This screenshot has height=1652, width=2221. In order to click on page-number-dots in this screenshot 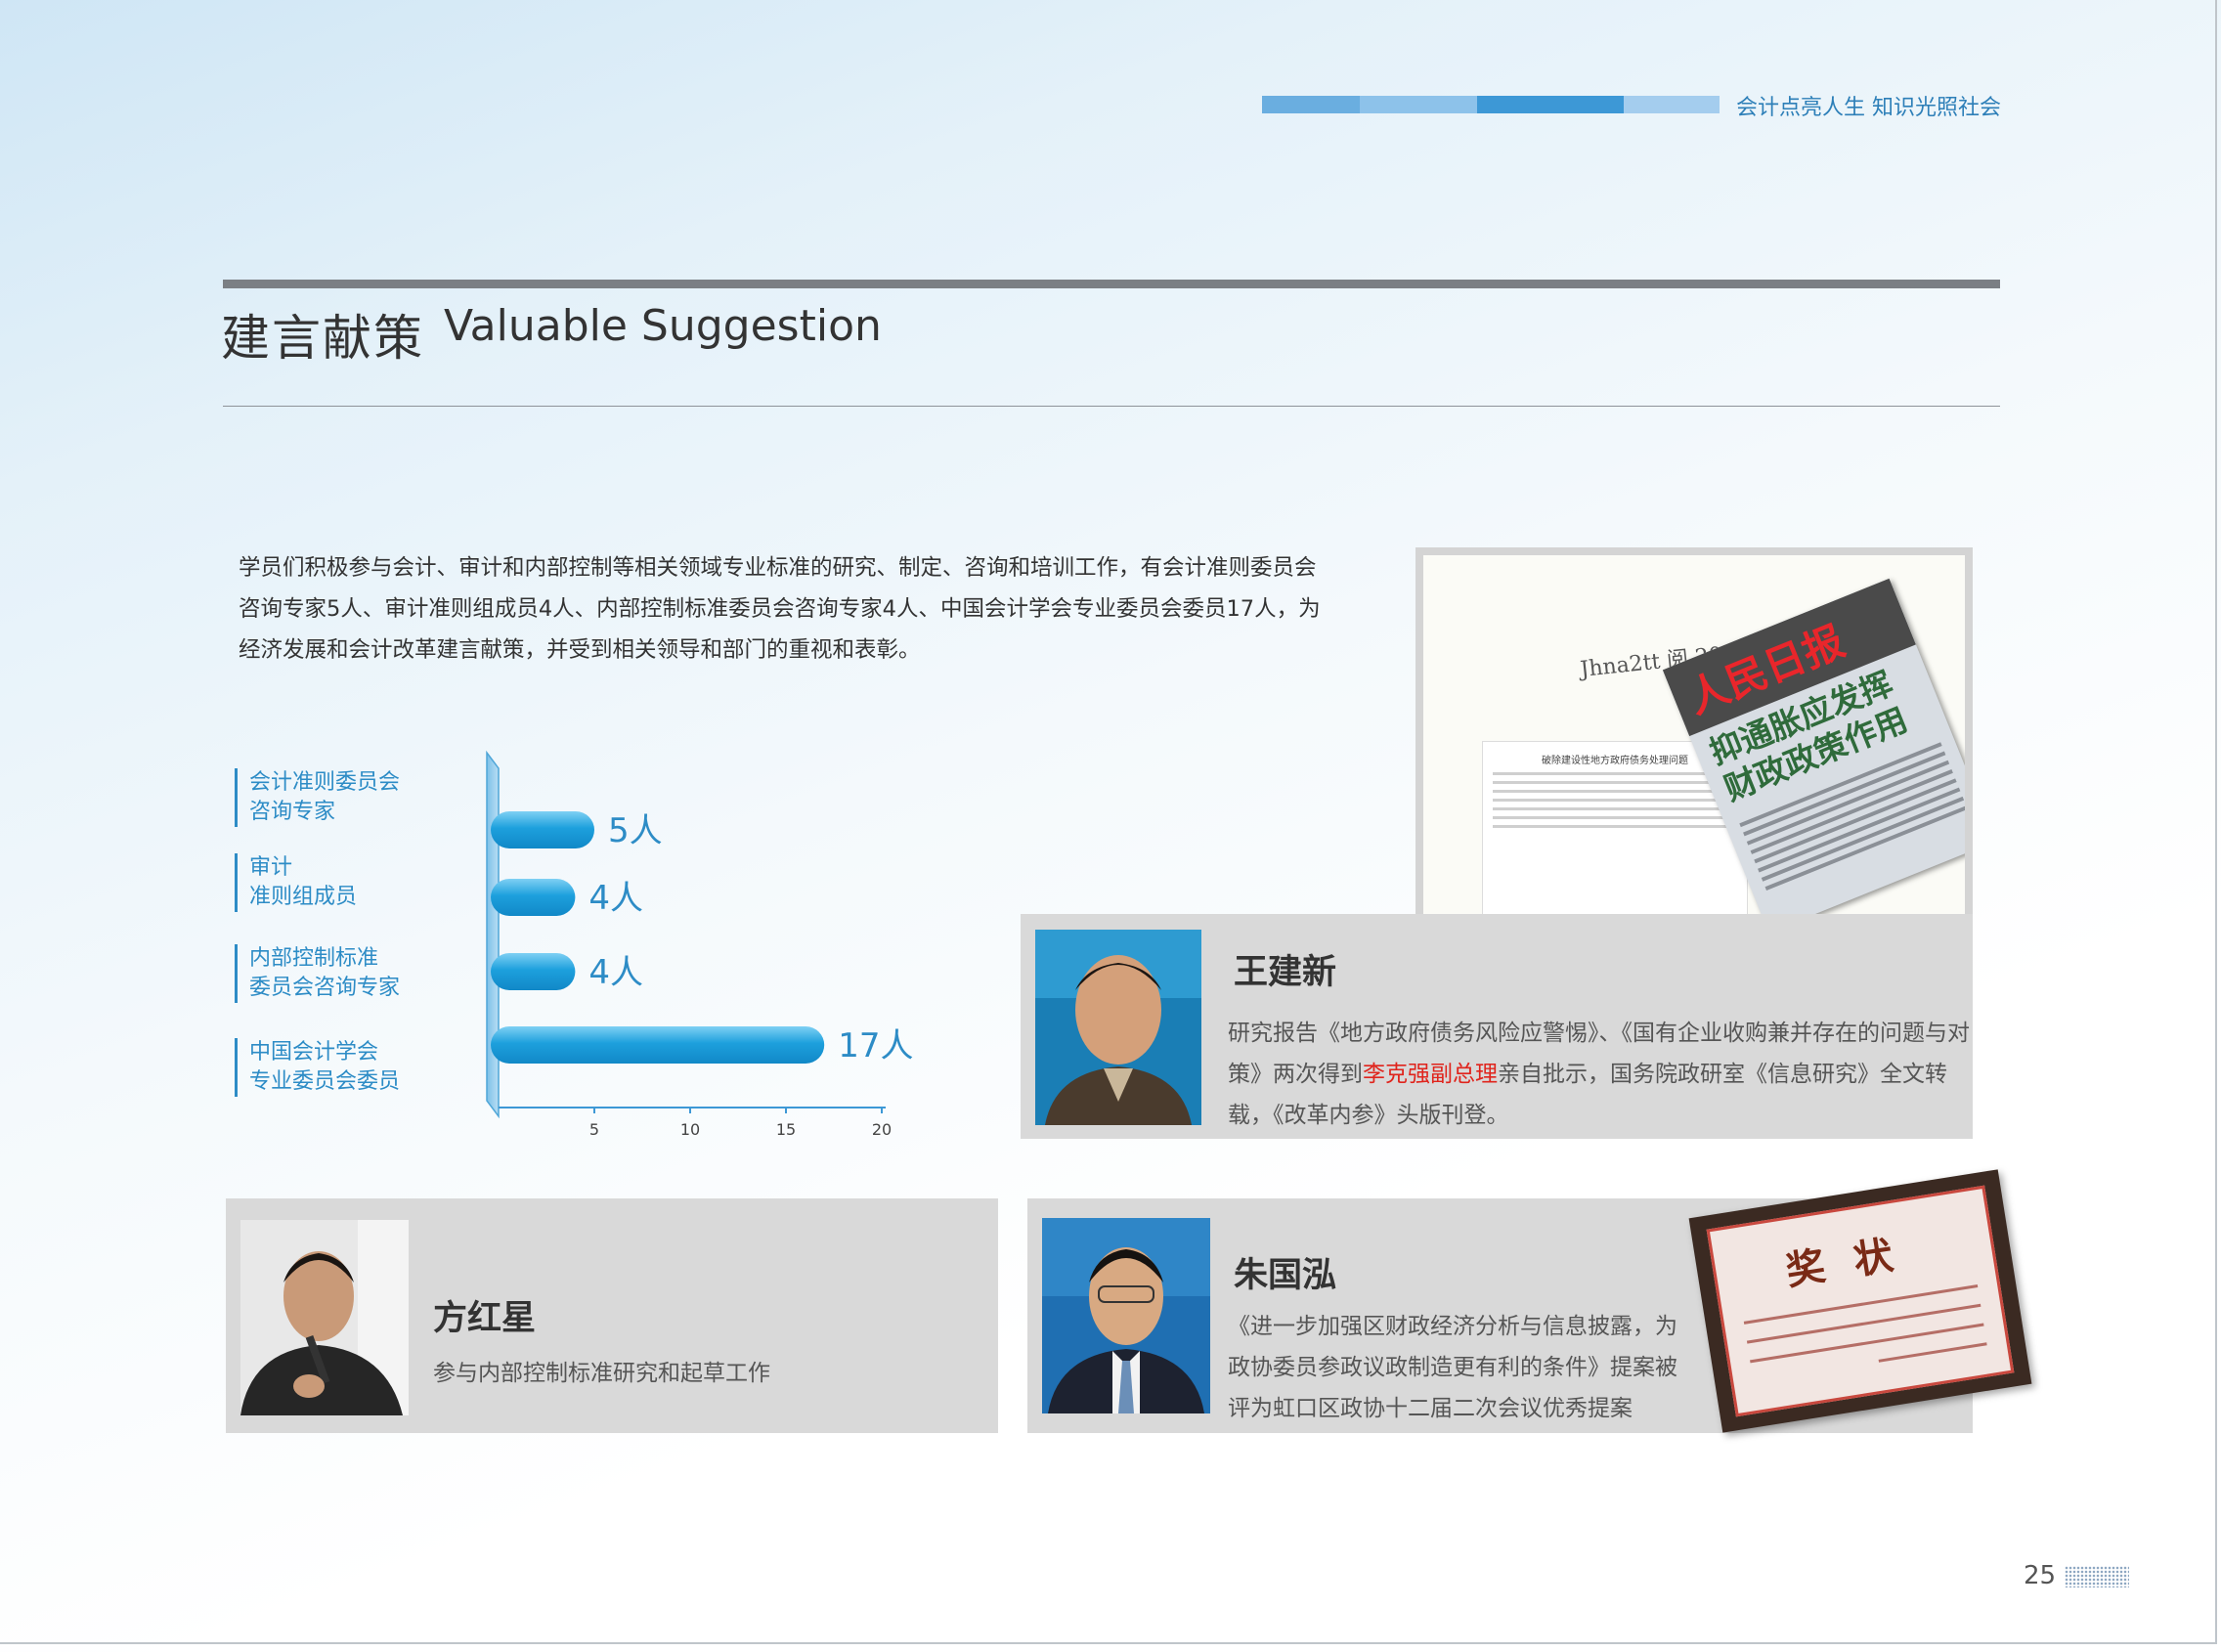, I will do `click(2097, 1576)`.